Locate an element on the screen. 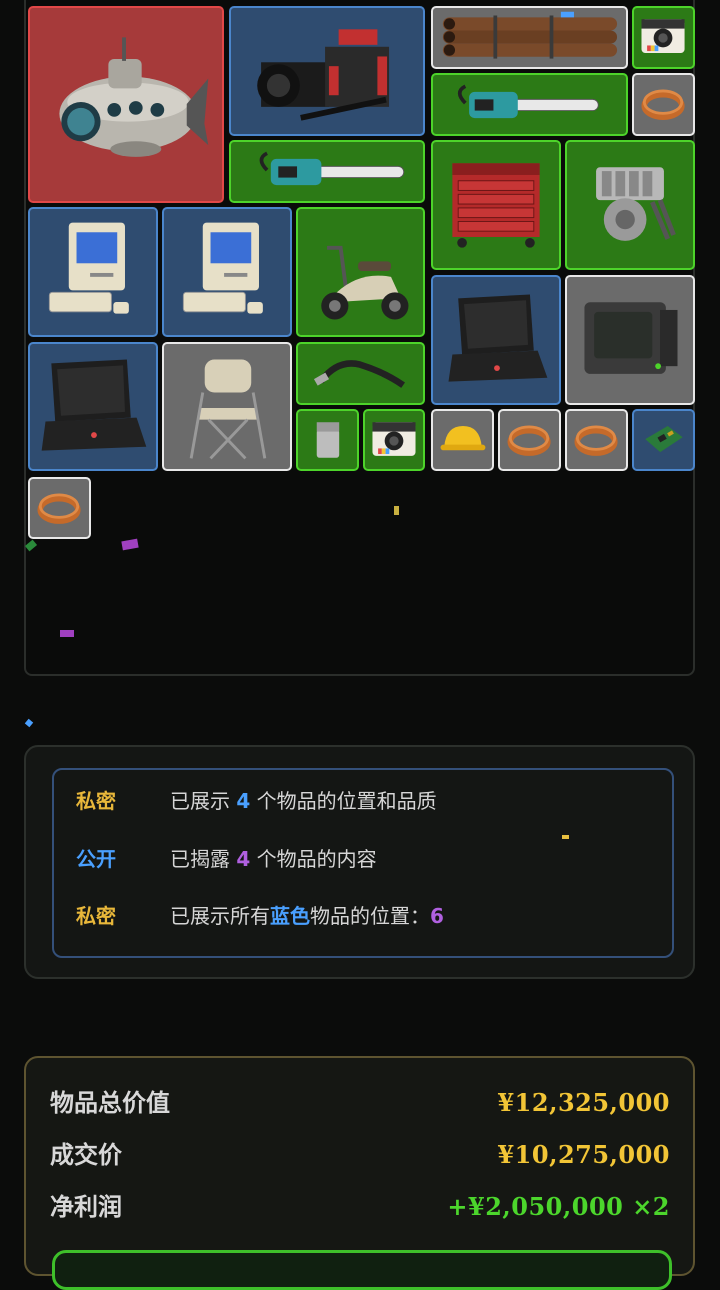 This screenshot has height=1290, width=720. folding-chair-icon is located at coordinates (228, 409).